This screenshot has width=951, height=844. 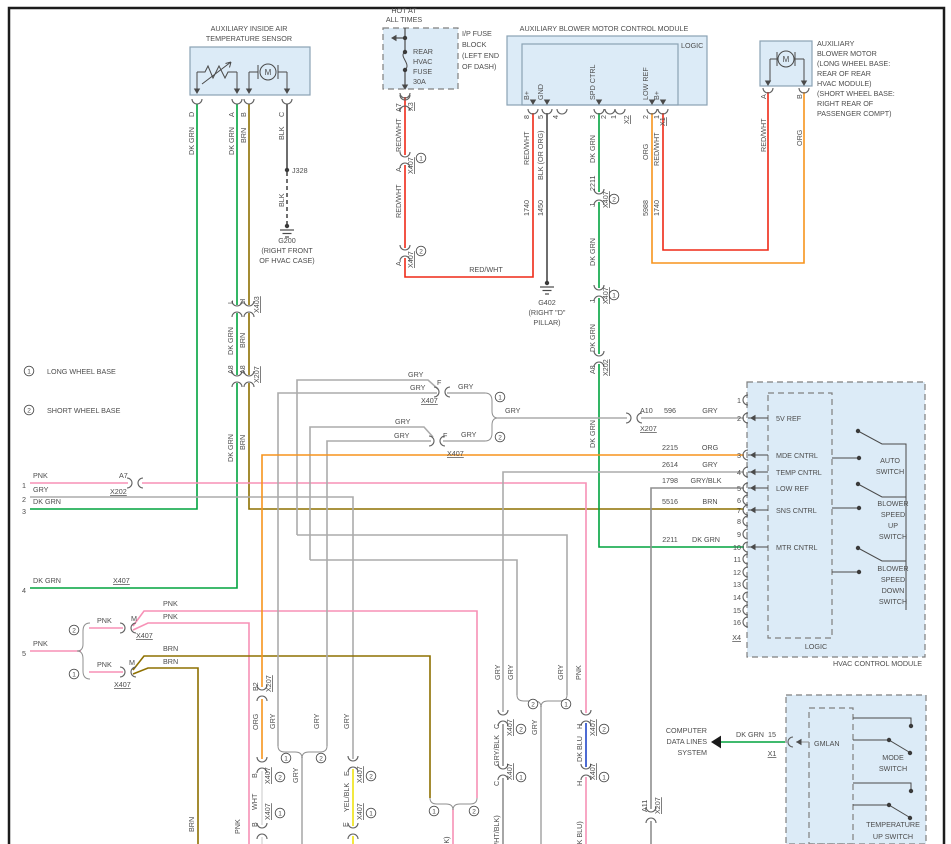 What do you see at coordinates (404, 10) in the screenshot?
I see `wire-label: HOT AT` at bounding box center [404, 10].